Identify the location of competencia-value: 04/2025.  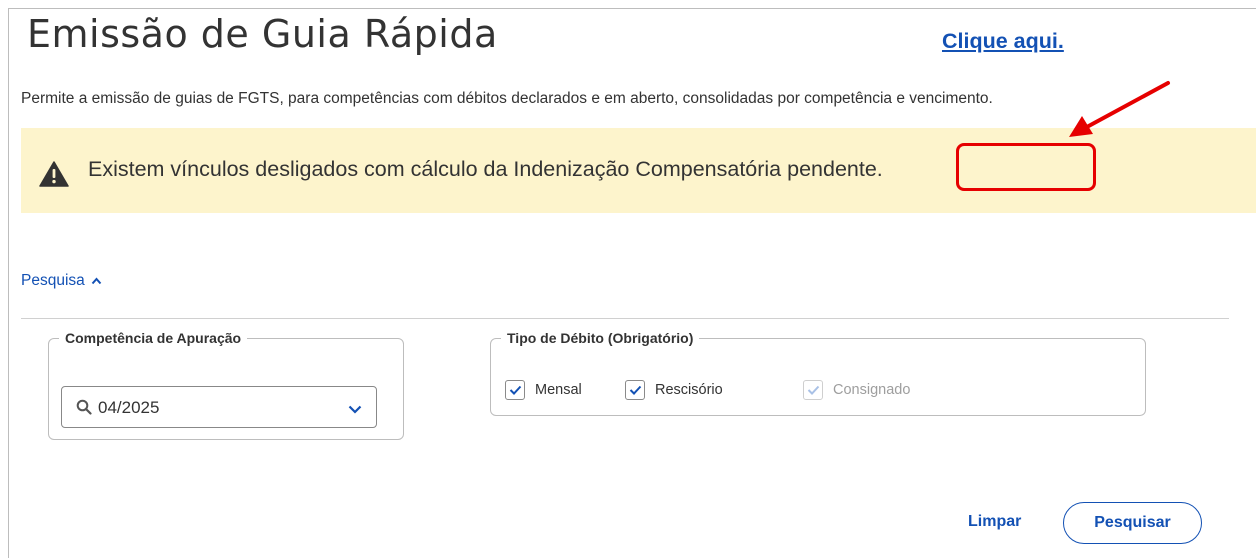
(129, 407).